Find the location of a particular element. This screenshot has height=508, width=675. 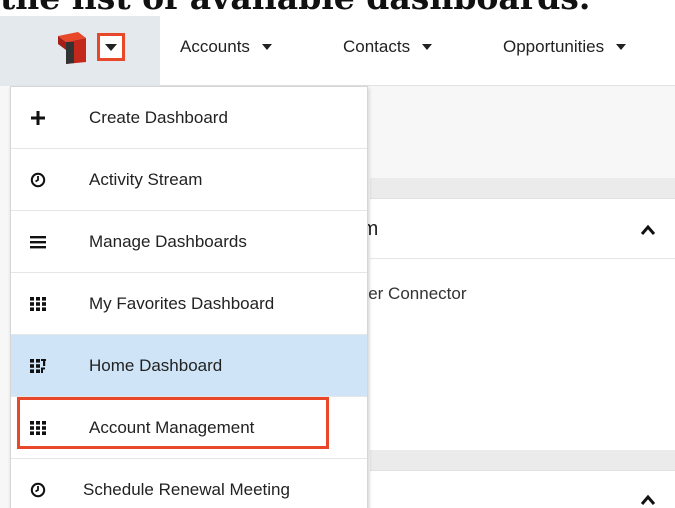

menu-item-label: Activity Stream is located at coordinates (146, 179).